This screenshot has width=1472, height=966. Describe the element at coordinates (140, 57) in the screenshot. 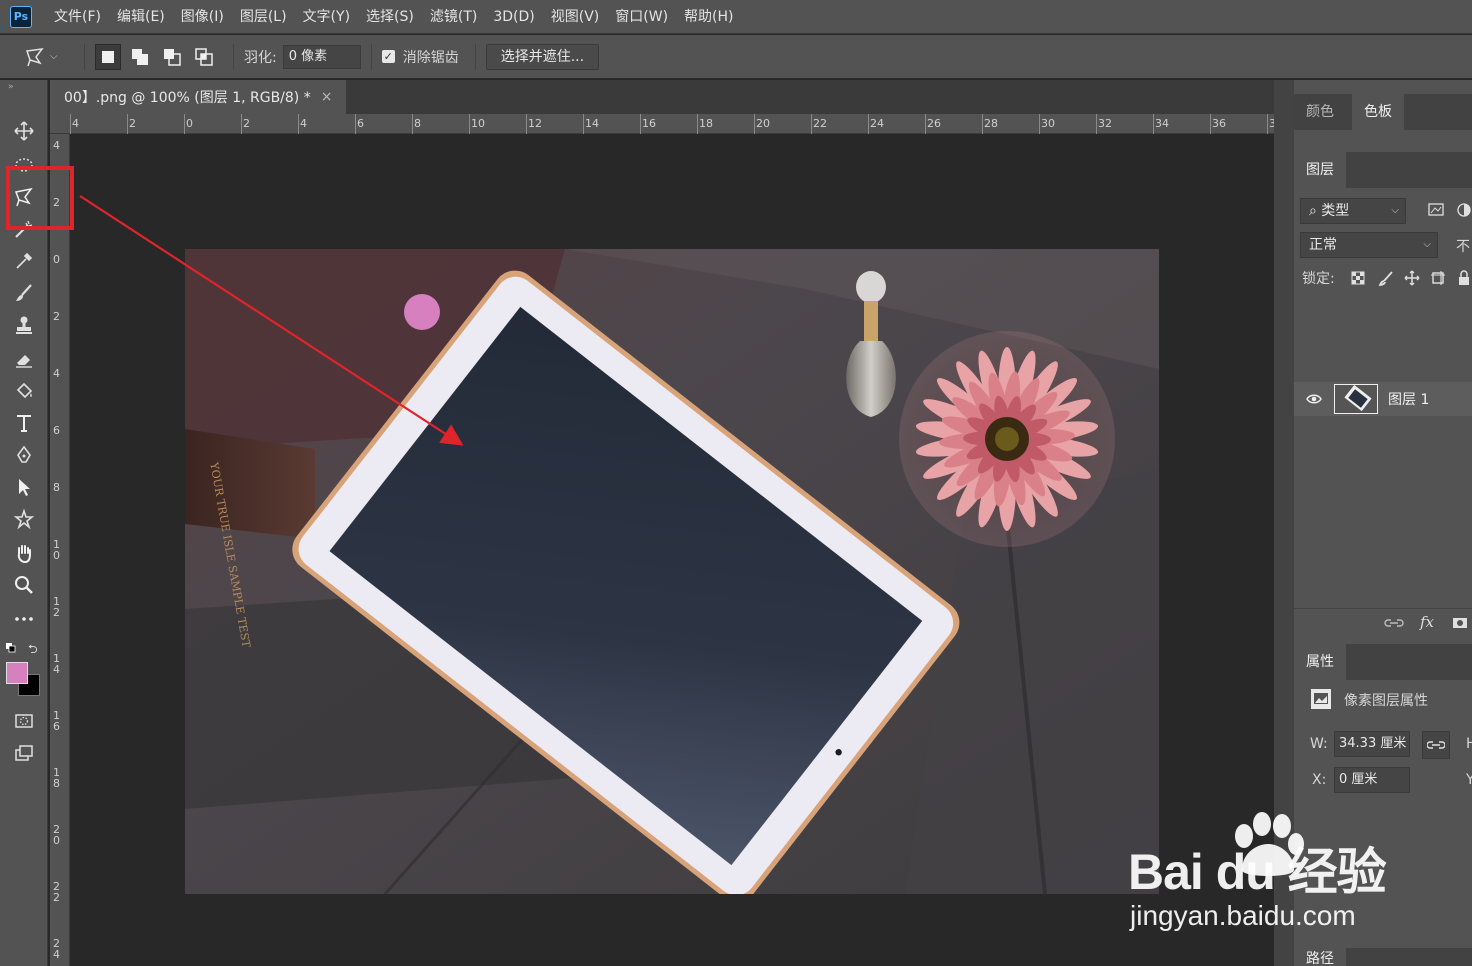

I see `add-to-selection-button` at that location.